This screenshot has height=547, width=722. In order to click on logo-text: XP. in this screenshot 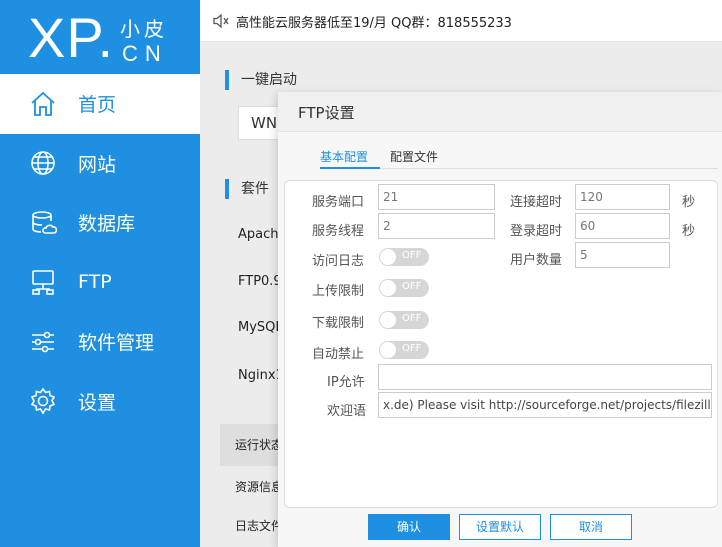, I will do `click(71, 37)`.